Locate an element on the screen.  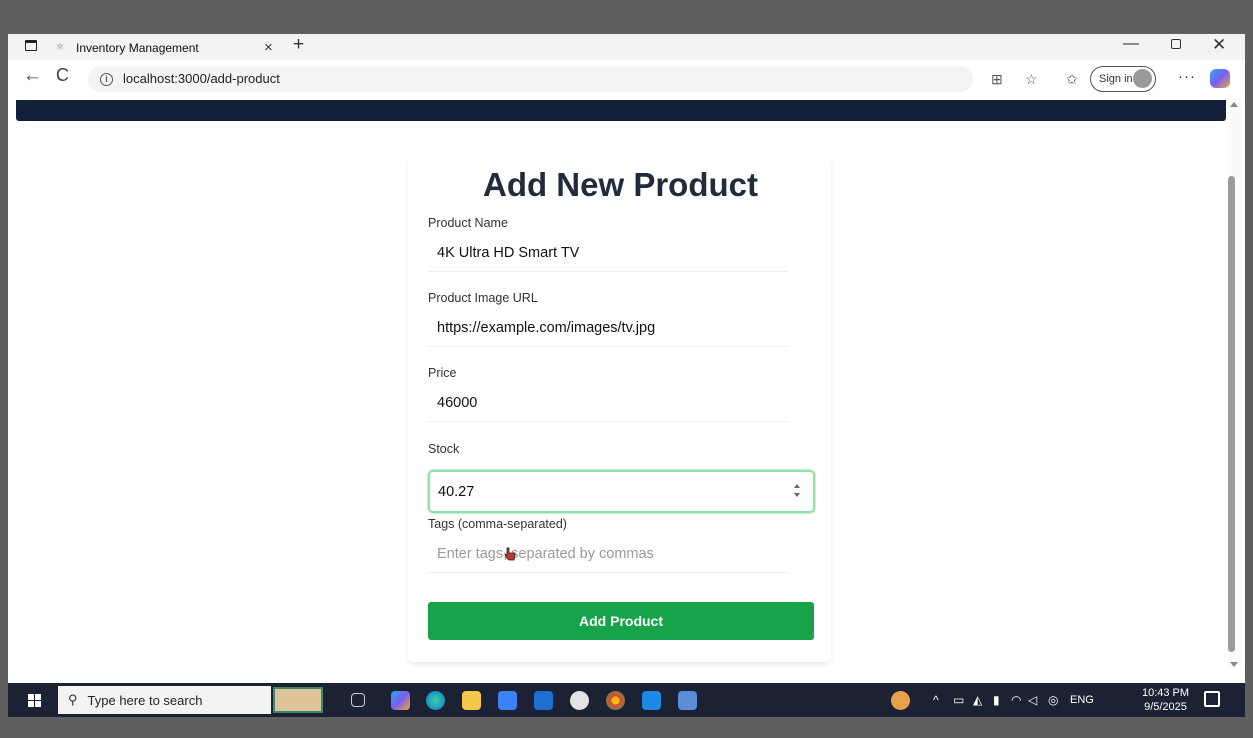
weather-widget-icon is located at coordinates (298, 700).